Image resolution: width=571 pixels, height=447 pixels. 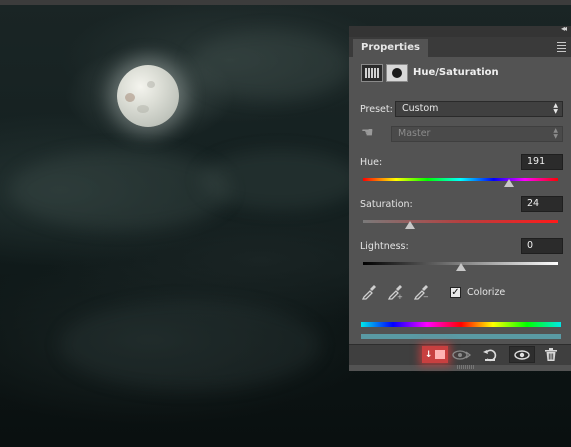 I want to click on toggle-visibility-button, so click(x=522, y=354).